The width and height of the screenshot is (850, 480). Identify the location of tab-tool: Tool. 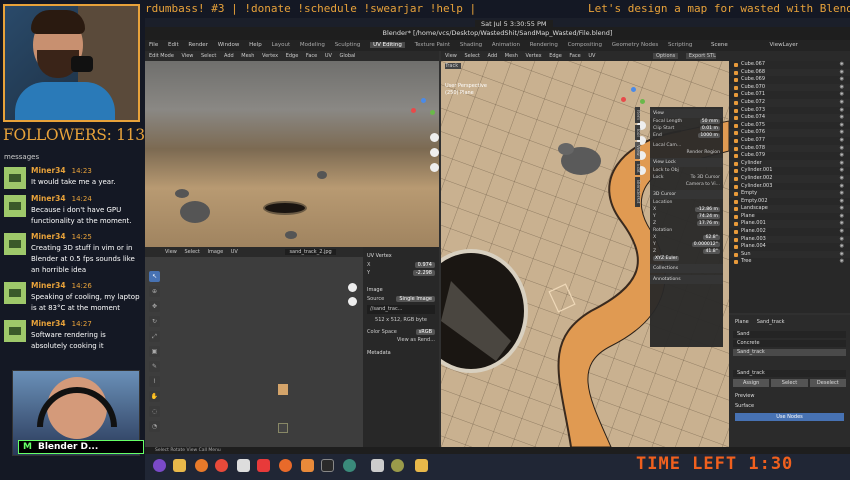
(637, 132).